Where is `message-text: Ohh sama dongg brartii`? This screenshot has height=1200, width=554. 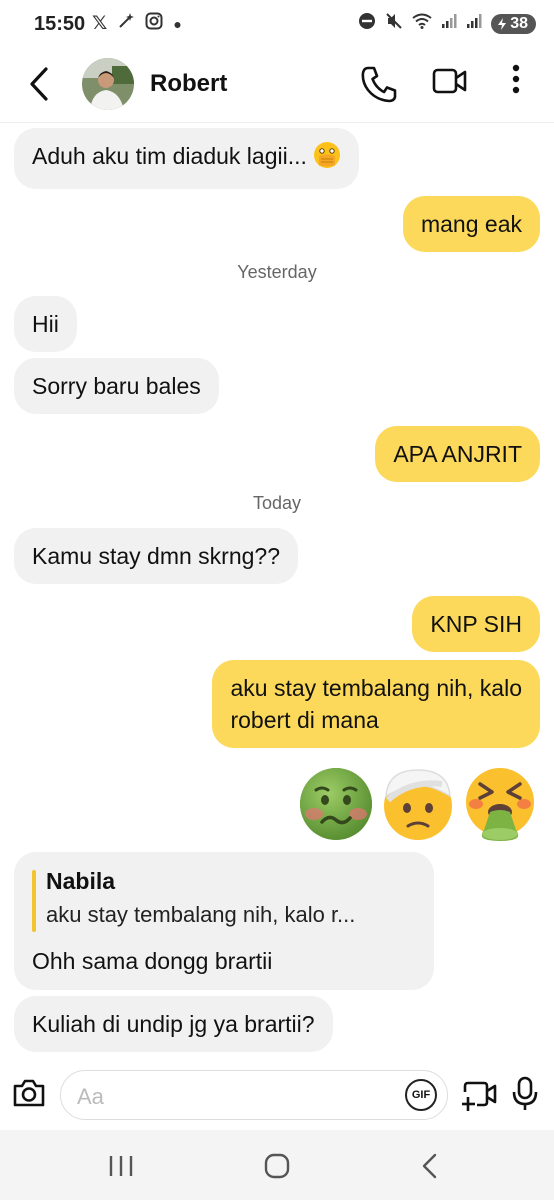
message-text: Ohh sama dongg brartii is located at coordinates (152, 961).